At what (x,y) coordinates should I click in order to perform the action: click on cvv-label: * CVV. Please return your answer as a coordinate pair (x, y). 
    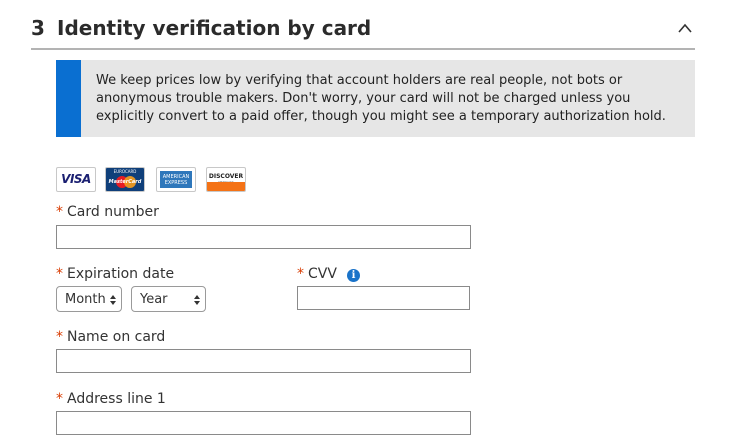
    Looking at the image, I should click on (317, 274).